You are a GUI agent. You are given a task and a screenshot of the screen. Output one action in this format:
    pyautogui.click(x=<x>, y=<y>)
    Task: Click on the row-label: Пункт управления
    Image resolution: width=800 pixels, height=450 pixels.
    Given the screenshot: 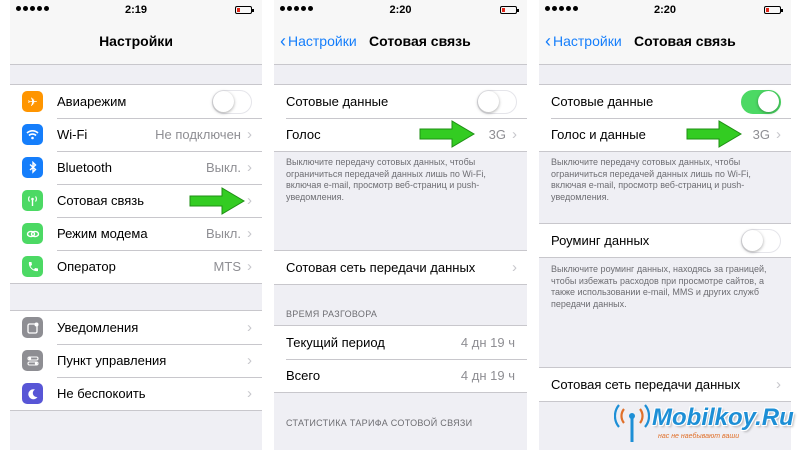 What is the action you would take?
    pyautogui.click(x=112, y=360)
    